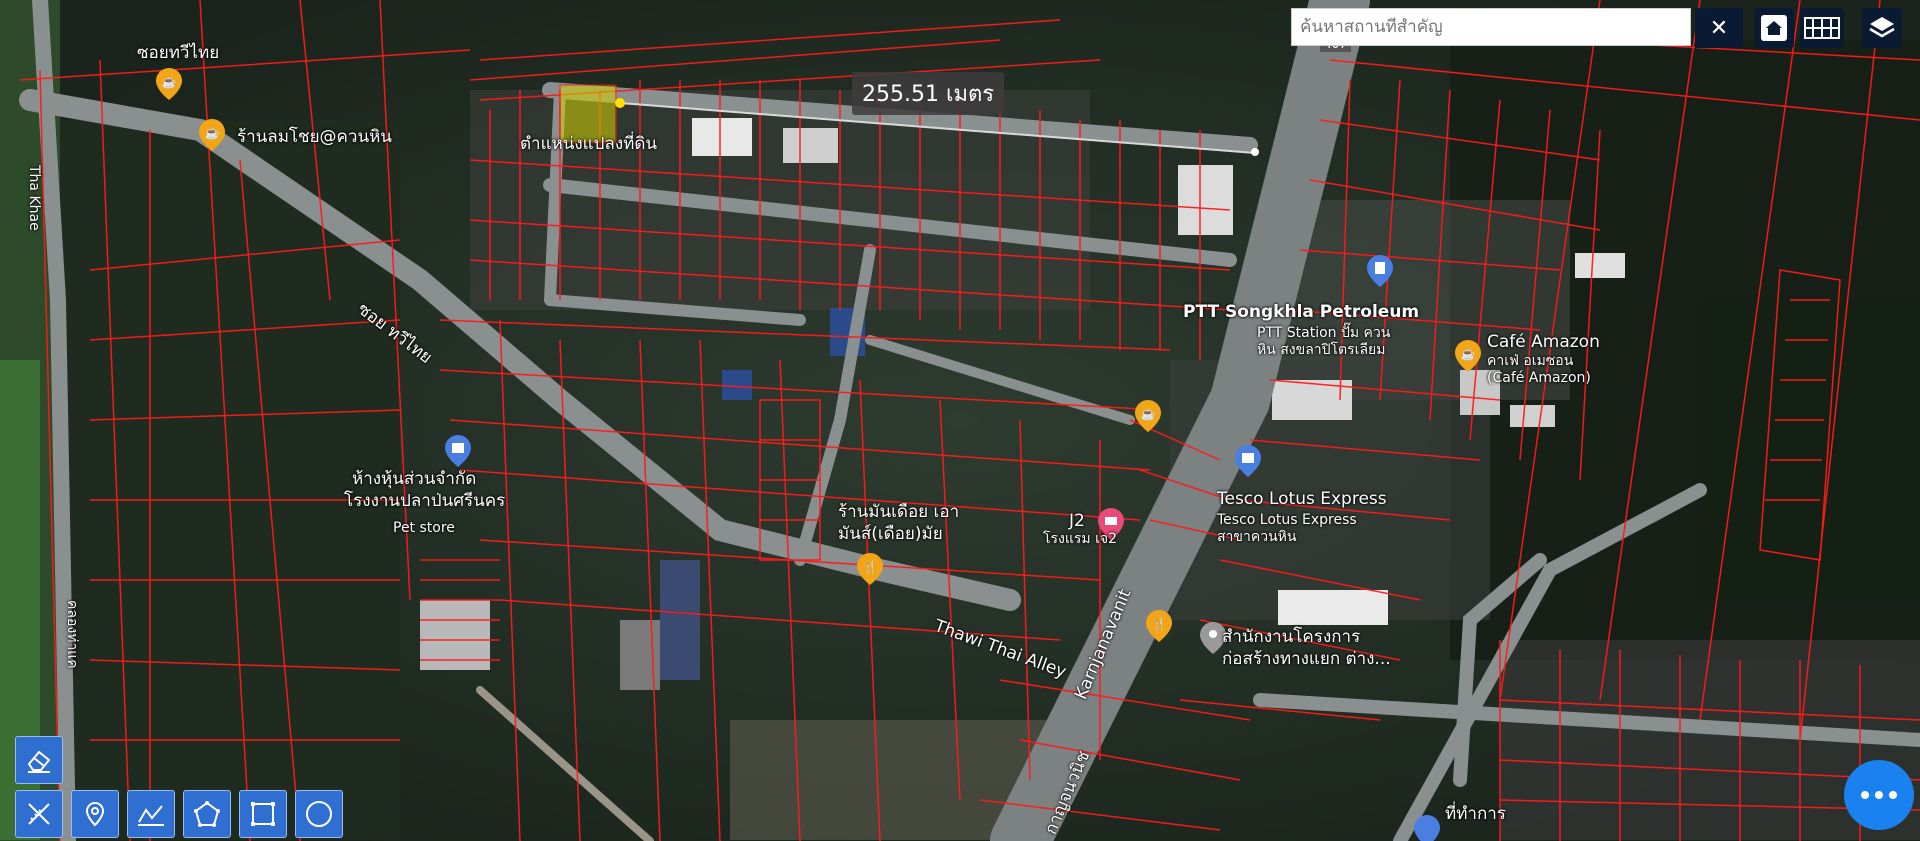 The height and width of the screenshot is (841, 1920). Describe the element at coordinates (178, 53) in the screenshot. I see `map-label: ซอยทวีไทย` at that location.